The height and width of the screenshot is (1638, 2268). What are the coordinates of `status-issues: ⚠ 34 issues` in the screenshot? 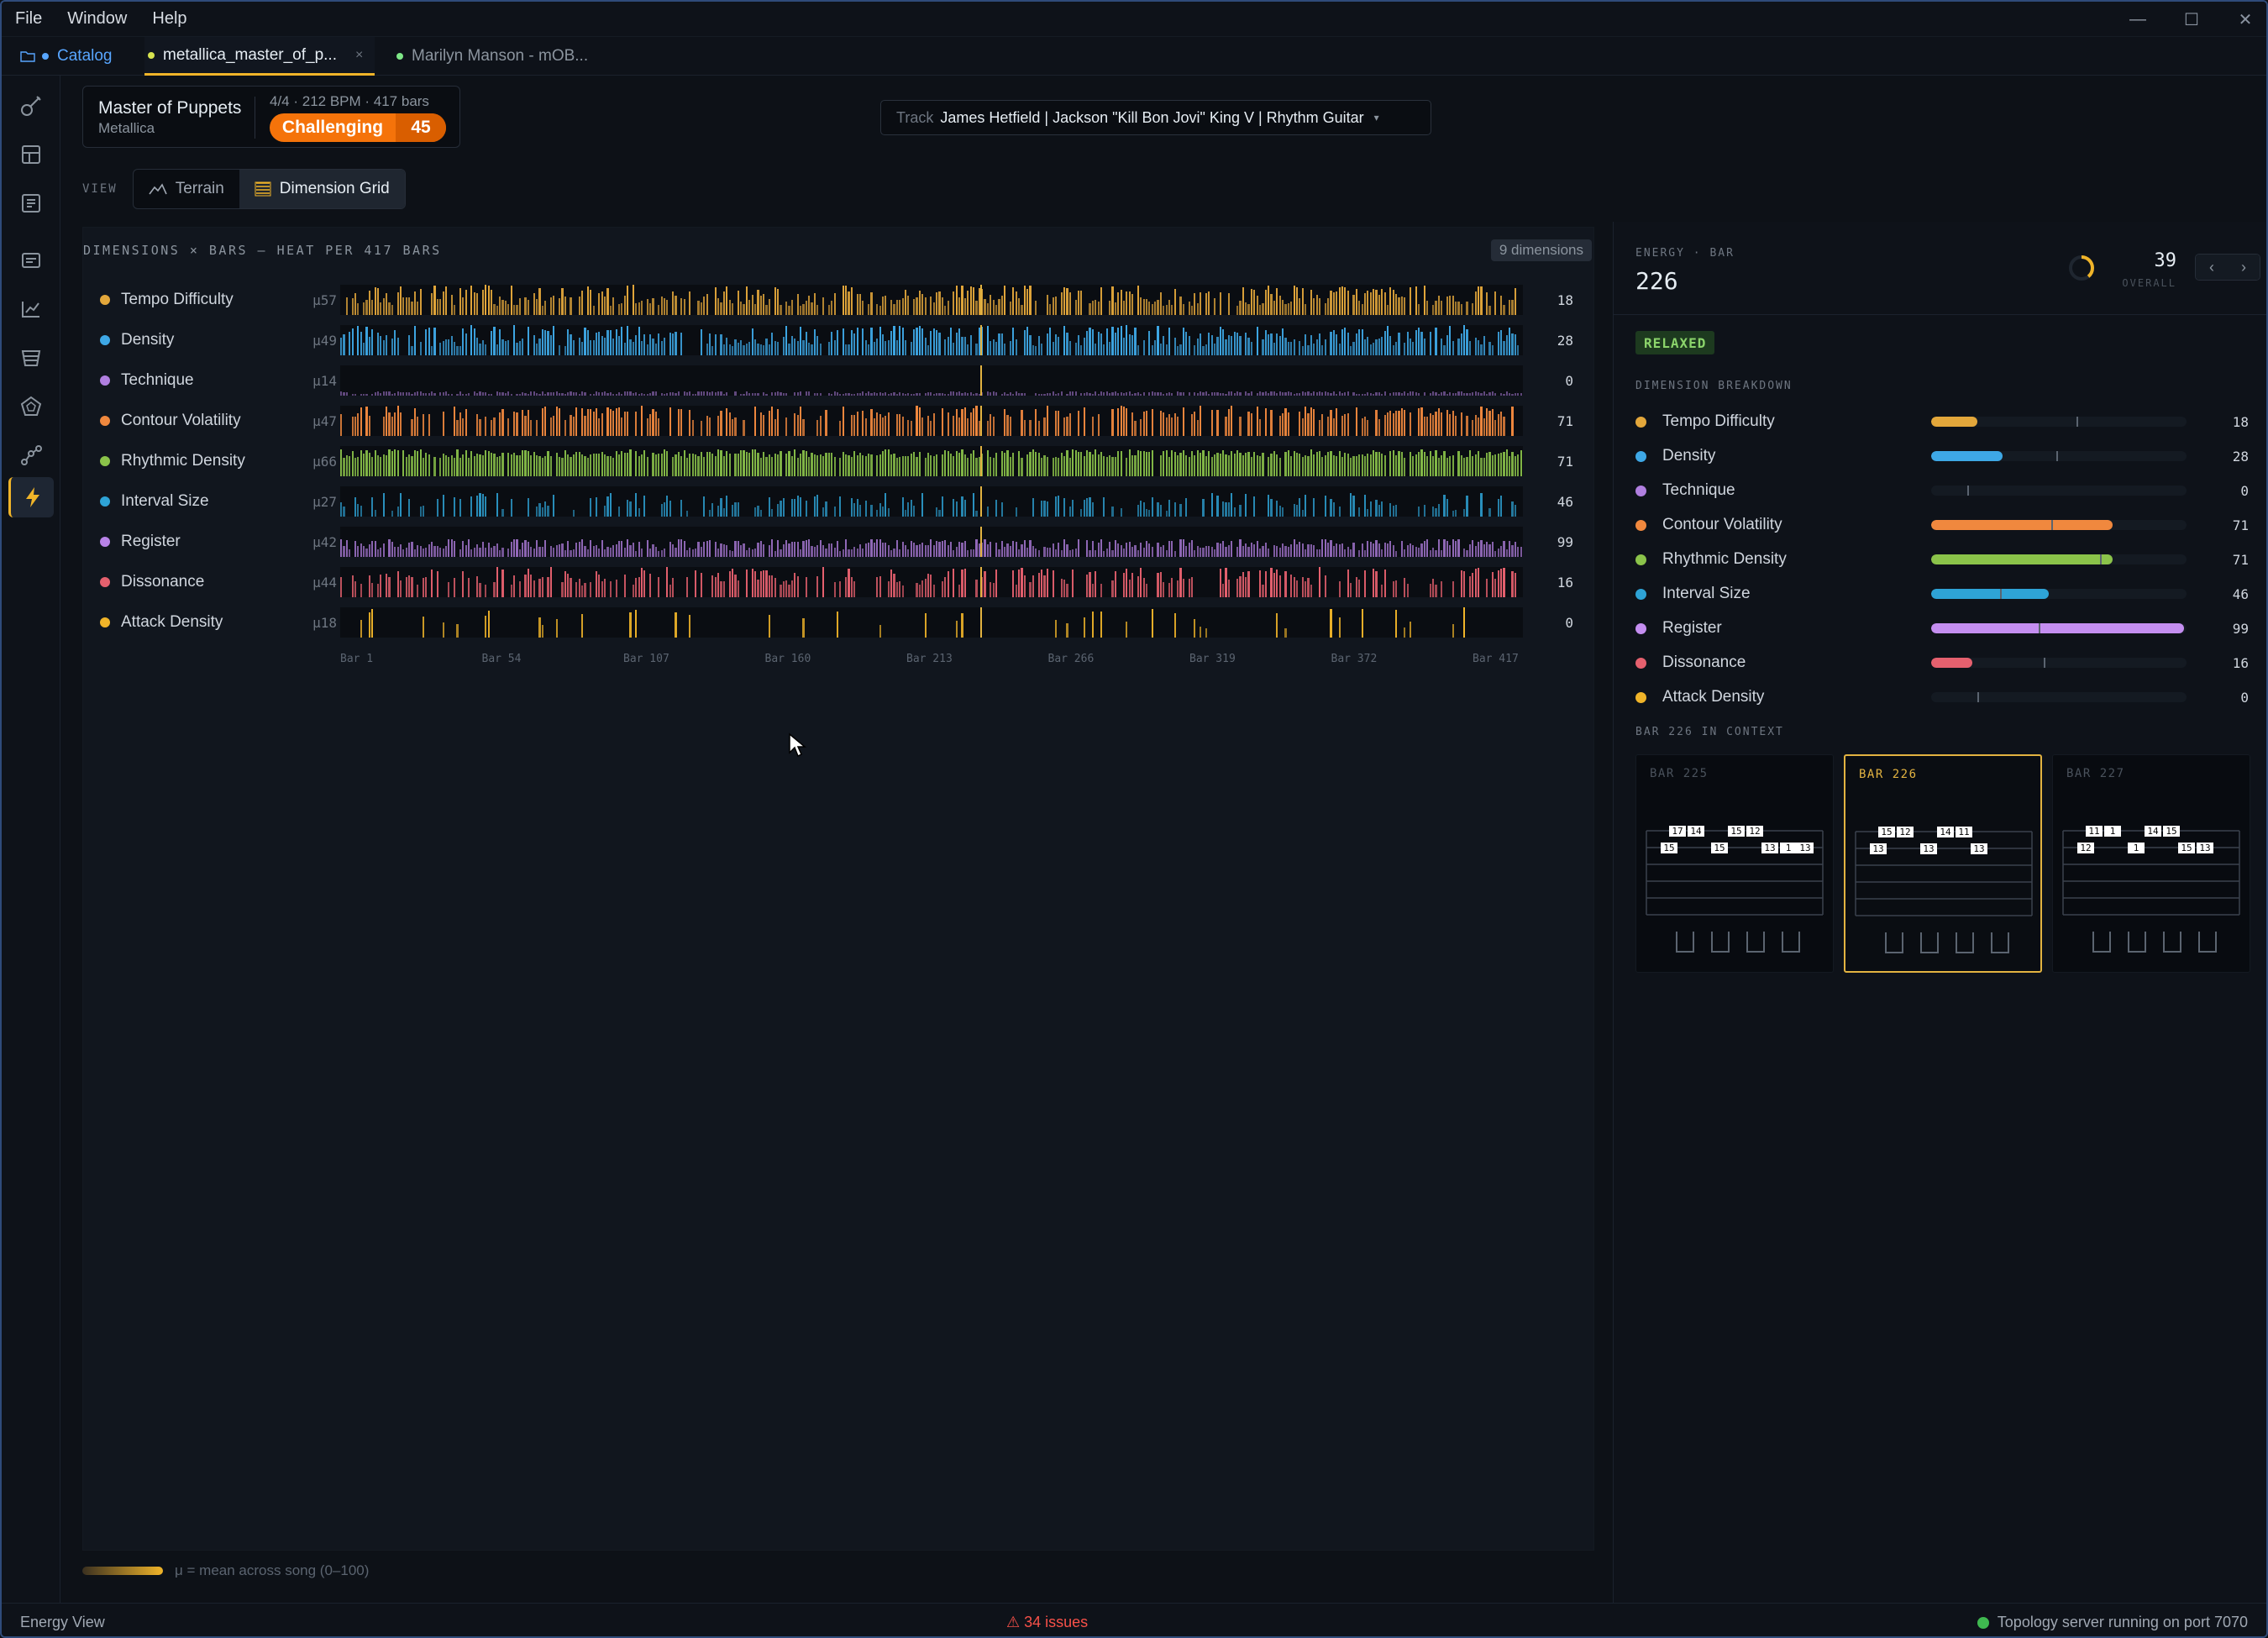 It's located at (1047, 1622).